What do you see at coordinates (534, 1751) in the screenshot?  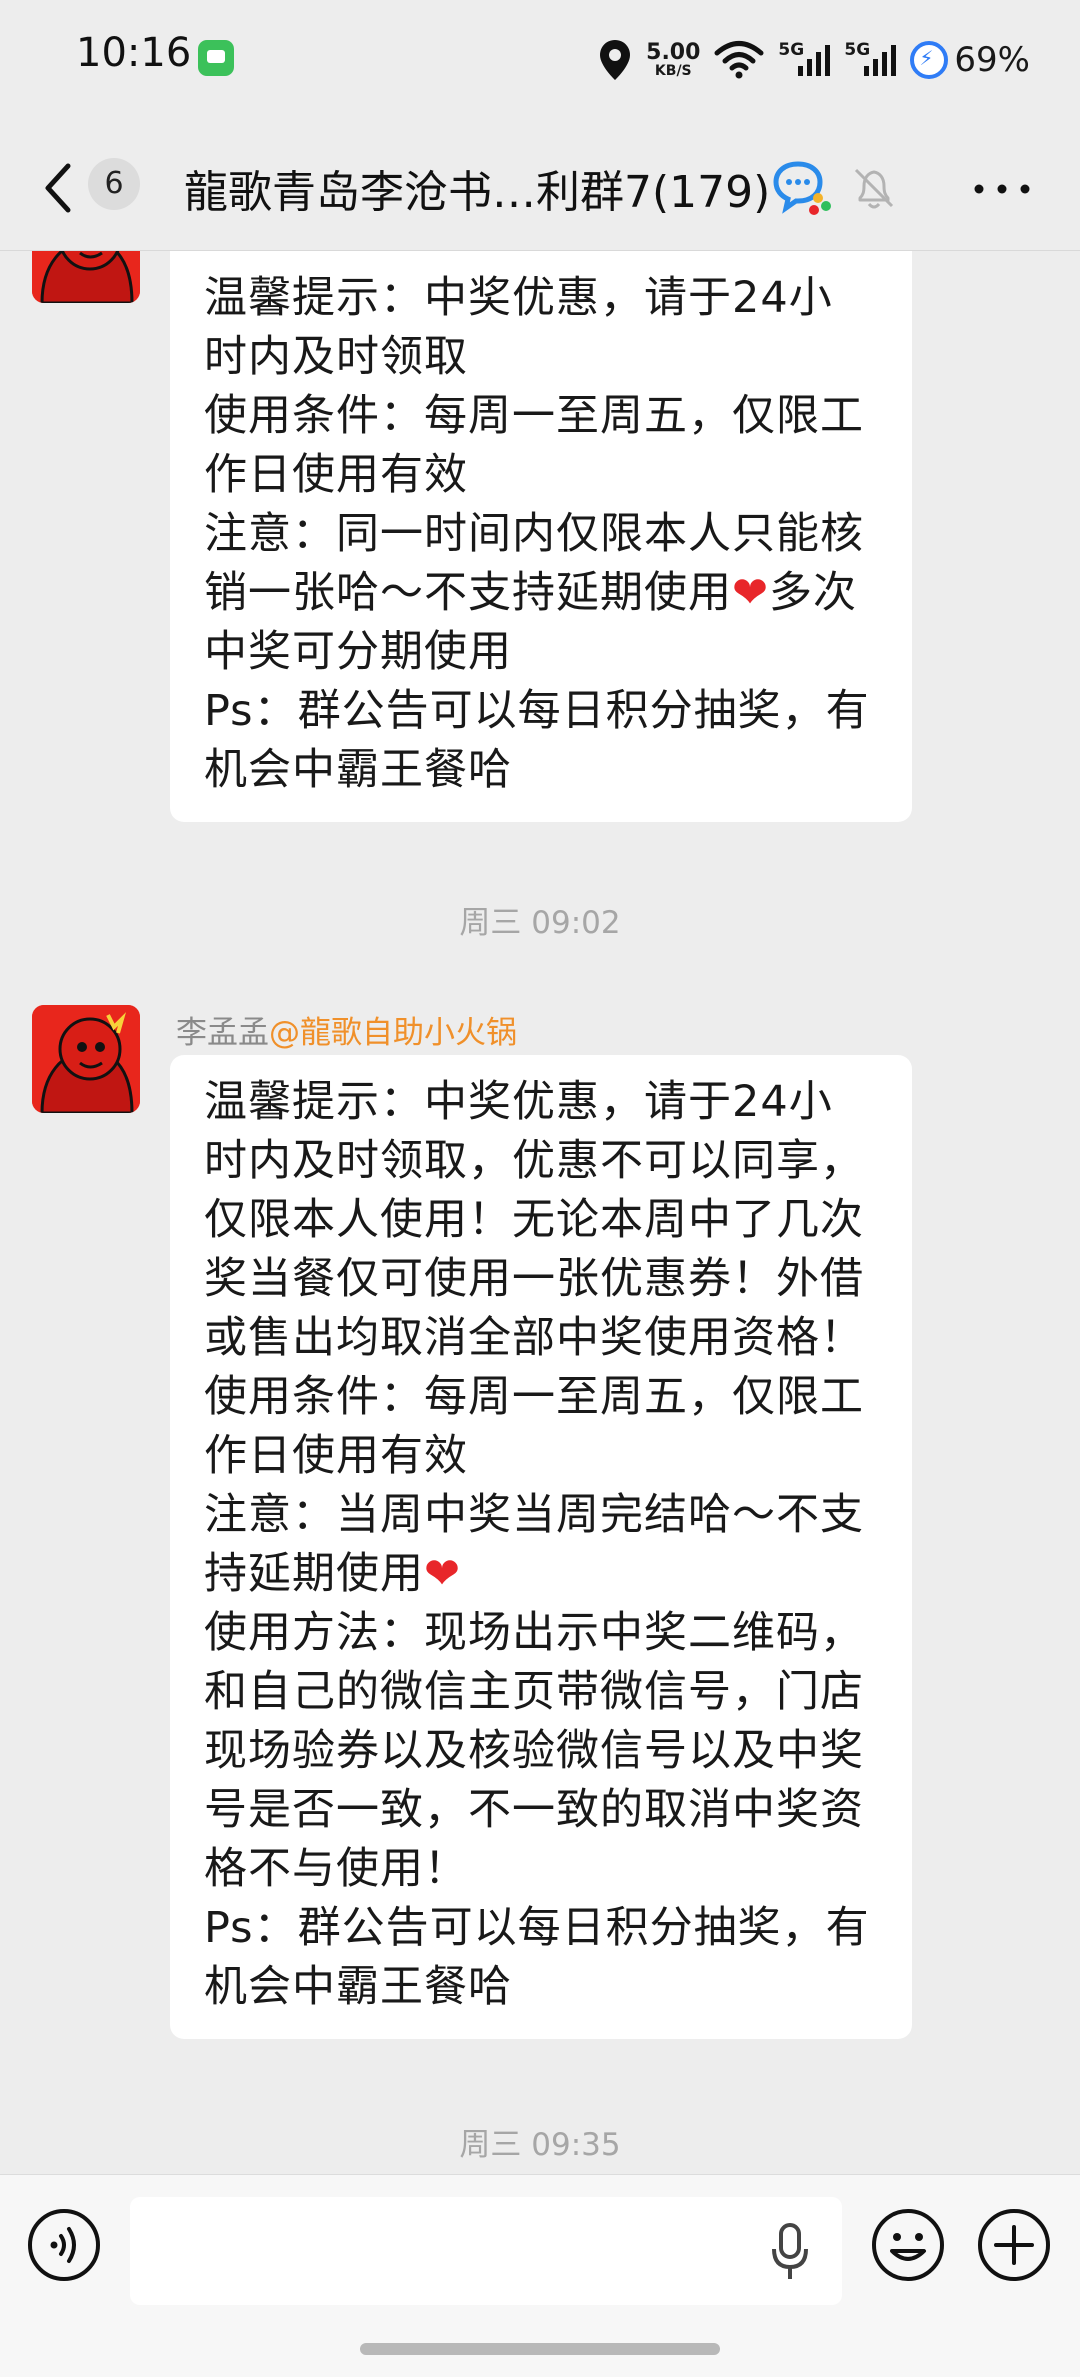 I see `message-line: 现场验券以及核验微信号以及中奖` at bounding box center [534, 1751].